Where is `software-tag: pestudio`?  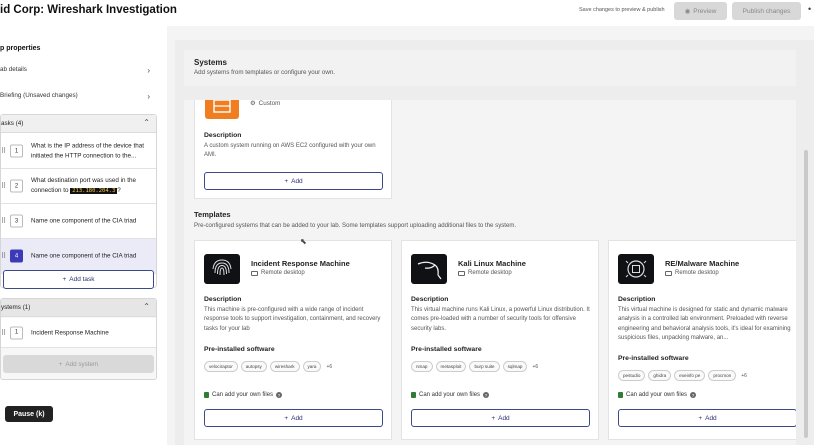 software-tag: pestudio is located at coordinates (632, 375).